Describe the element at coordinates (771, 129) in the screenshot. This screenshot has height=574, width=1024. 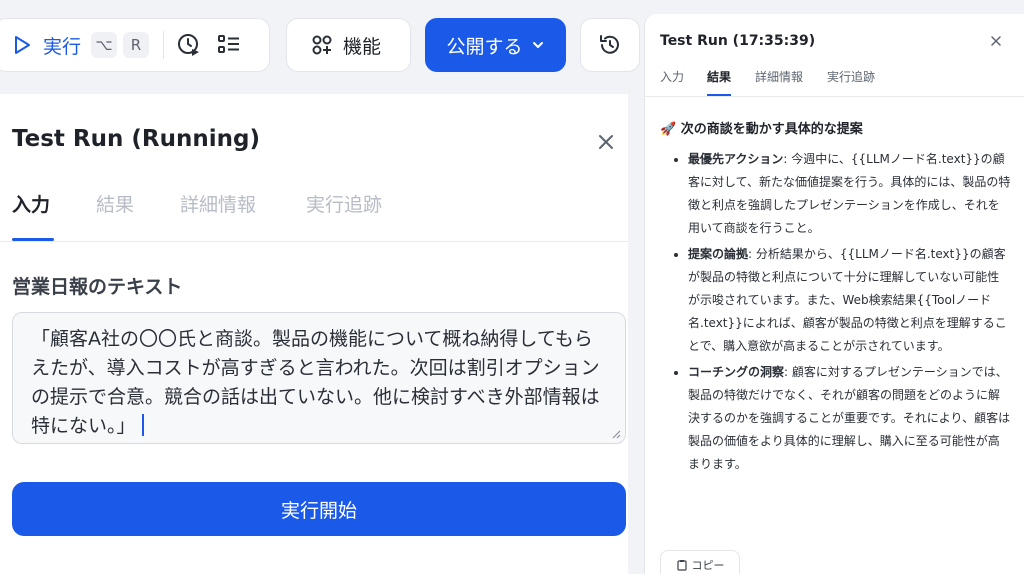
I see `result-heading-text: 次の商談を動かす具体的な提案` at that location.